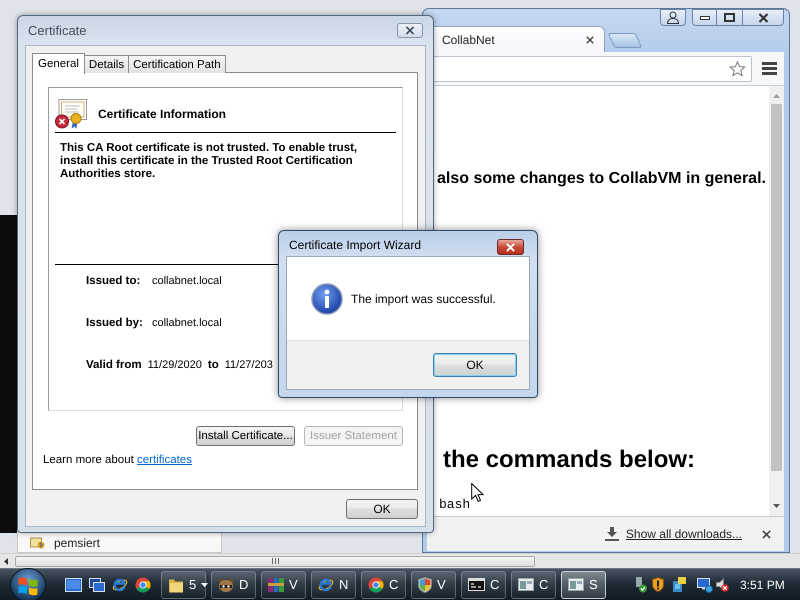 This screenshot has height=600, width=800. I want to click on field-label: Issued to:, so click(114, 281).